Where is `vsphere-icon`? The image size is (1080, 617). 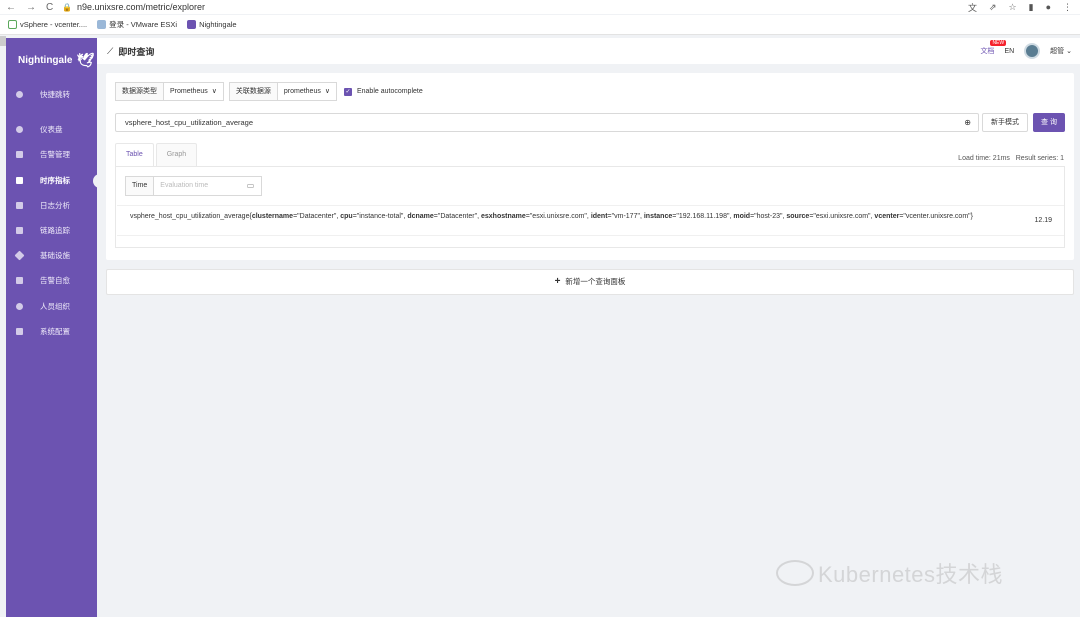
vsphere-icon is located at coordinates (12, 24).